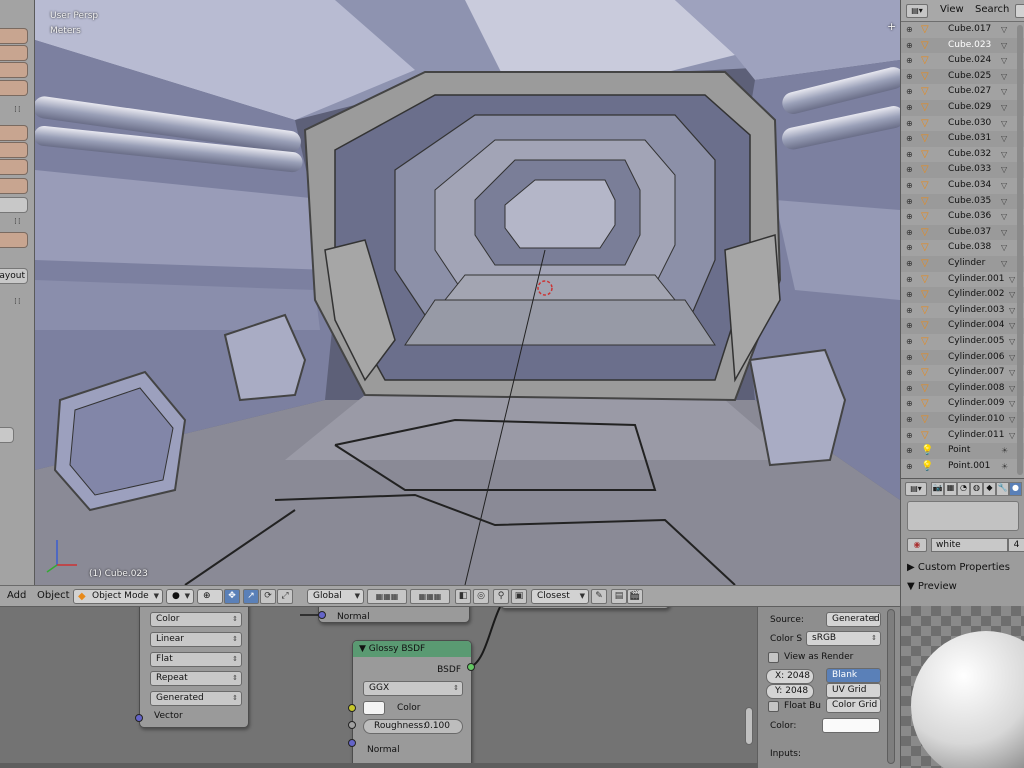  I want to click on outliner-item: ⊕ ▽ Cube.035 ▽, so click(962, 201).